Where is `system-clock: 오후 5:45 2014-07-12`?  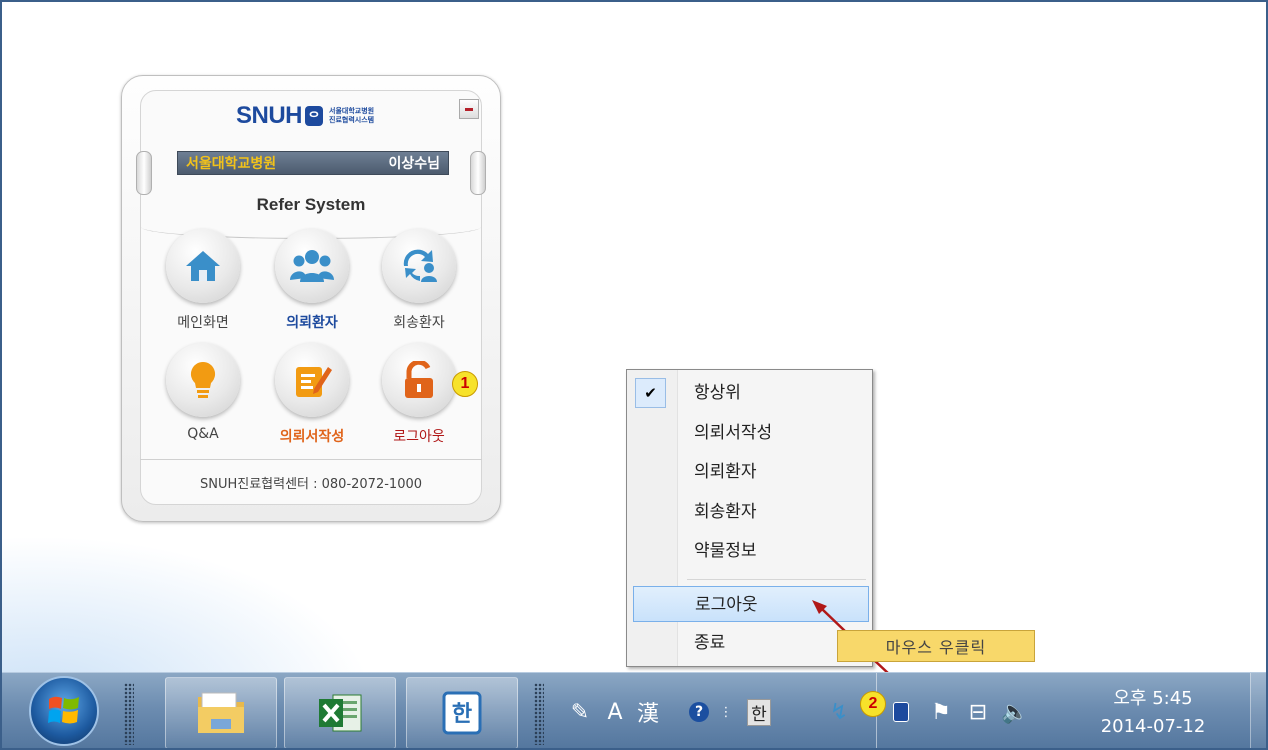
system-clock: 오후 5:45 2014-07-12 is located at coordinates (1153, 713).